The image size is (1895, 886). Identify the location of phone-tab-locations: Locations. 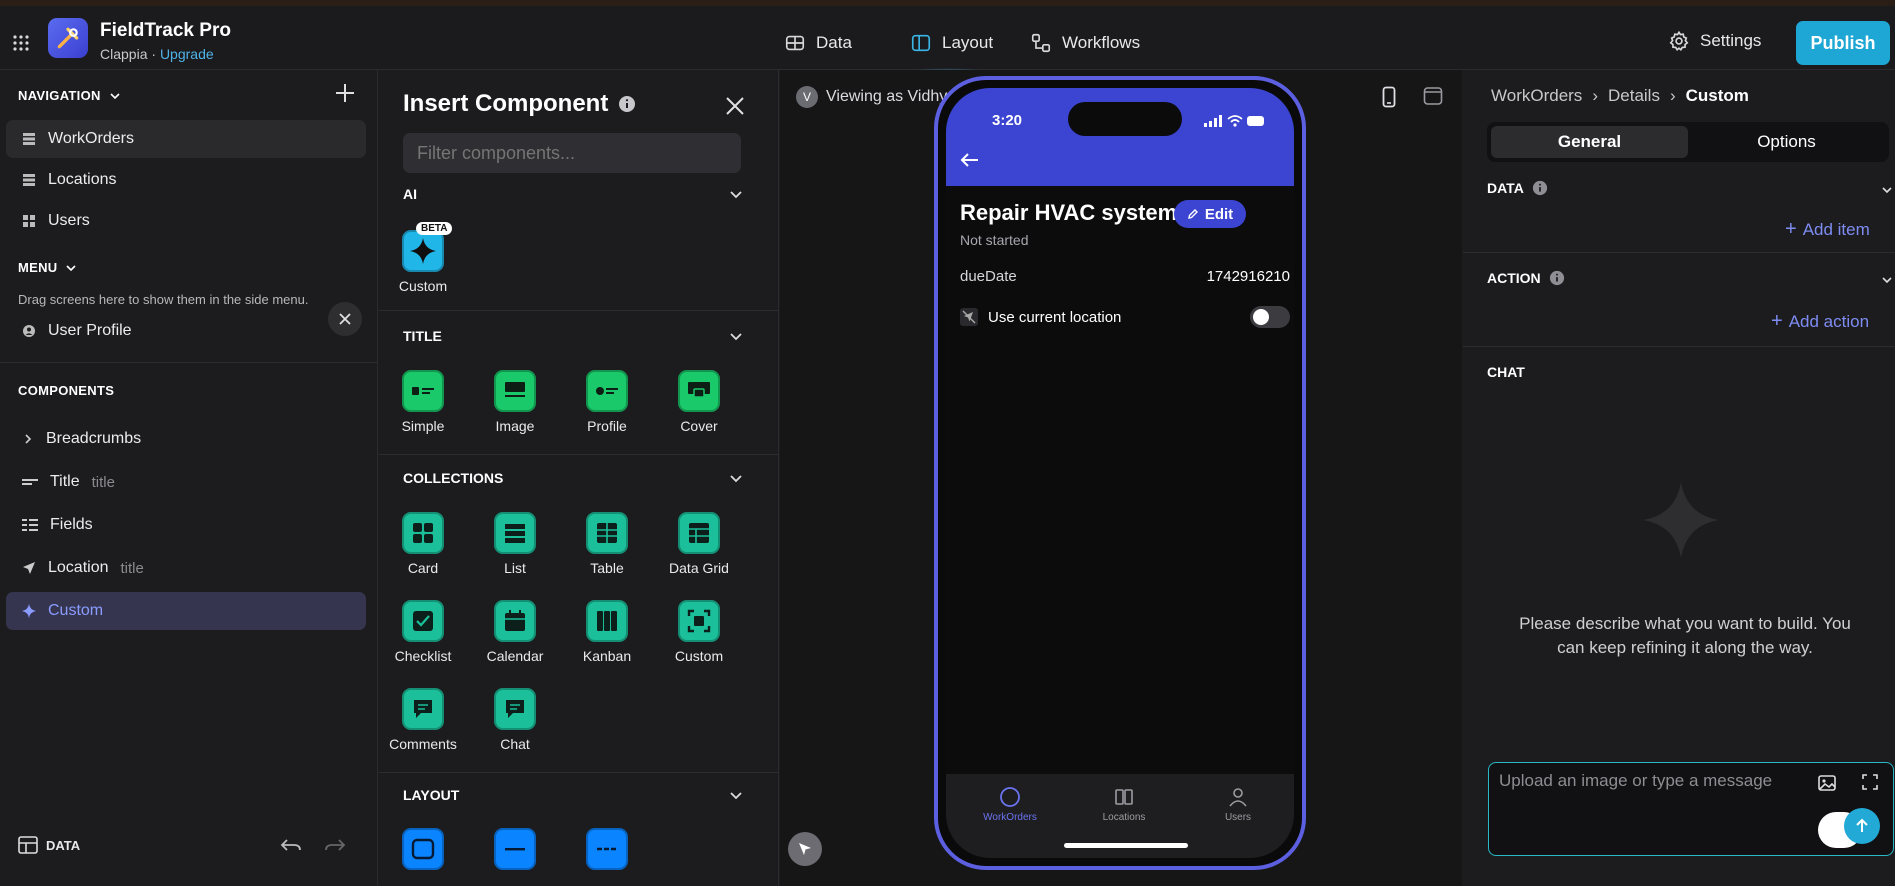
(1124, 804).